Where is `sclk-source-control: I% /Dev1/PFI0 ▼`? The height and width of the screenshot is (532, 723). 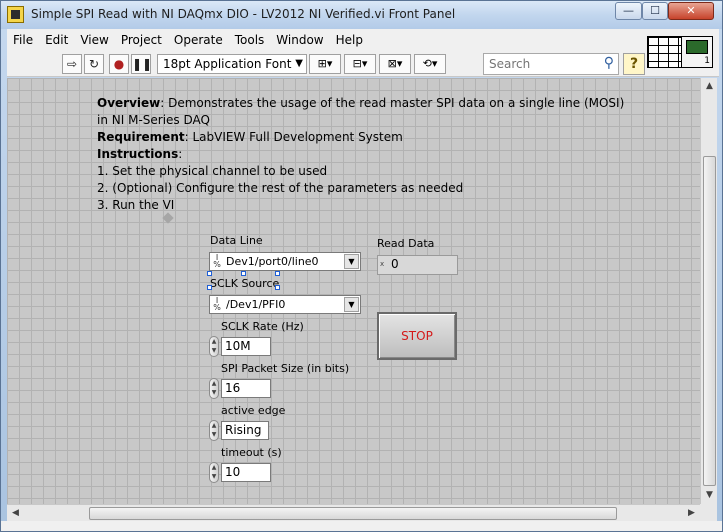 sclk-source-control: I% /Dev1/PFI0 ▼ is located at coordinates (285, 304).